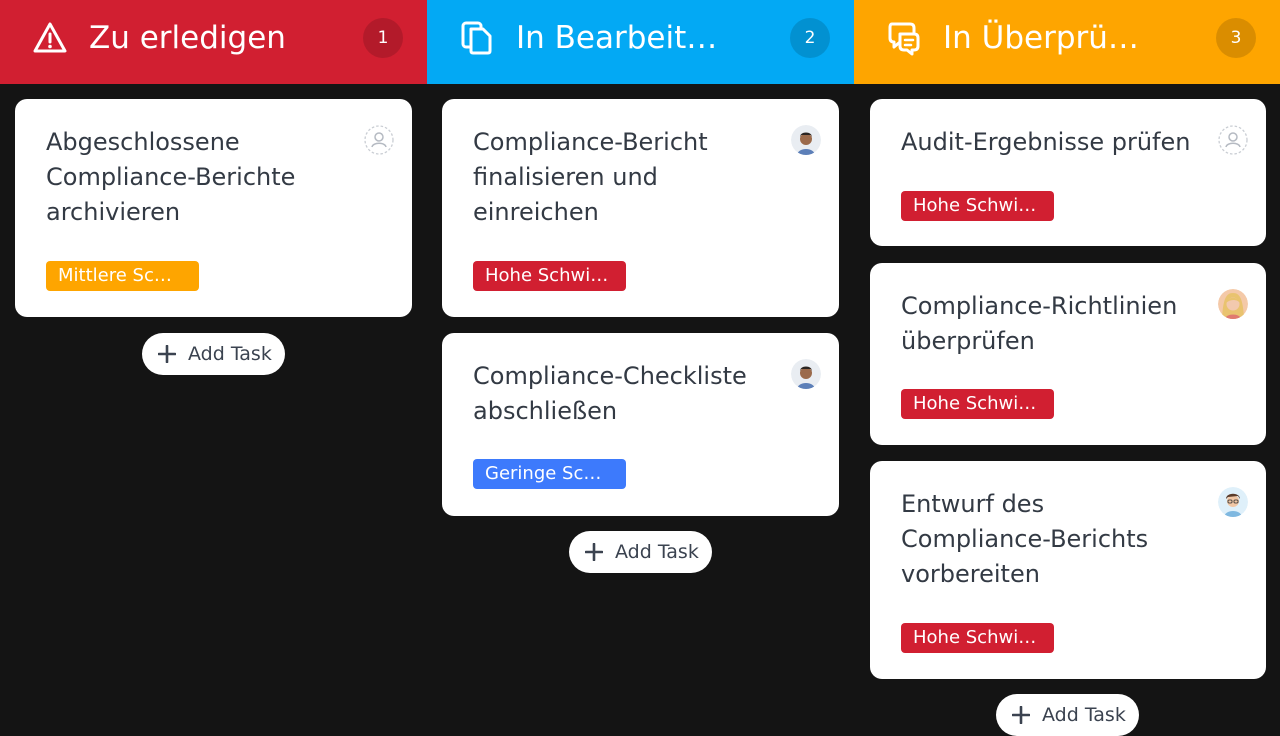 The image size is (1280, 736). Describe the element at coordinates (476, 38) in the screenshot. I see `copy-icon` at that location.